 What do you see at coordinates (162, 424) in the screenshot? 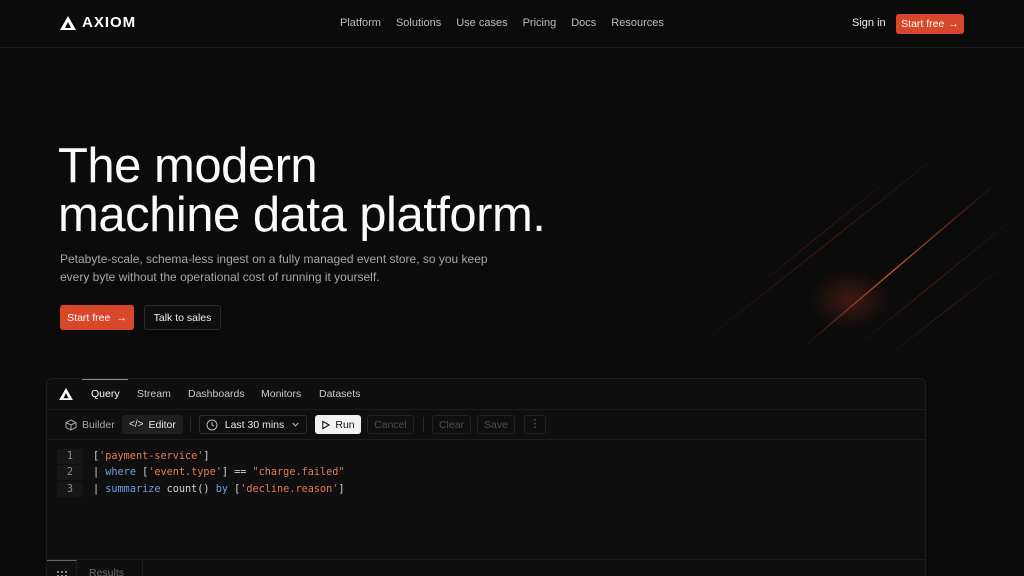
I see `editor-label: Editor` at bounding box center [162, 424].